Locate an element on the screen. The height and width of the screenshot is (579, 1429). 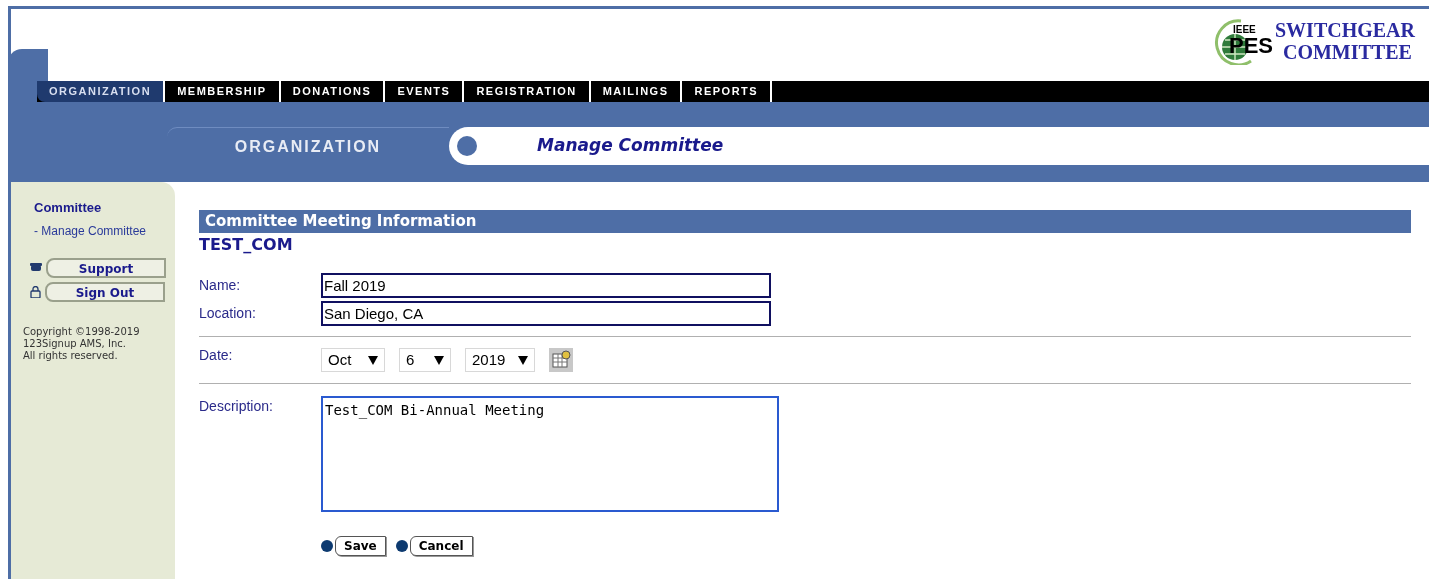
sidebar-button: Support is located at coordinates (106, 267).